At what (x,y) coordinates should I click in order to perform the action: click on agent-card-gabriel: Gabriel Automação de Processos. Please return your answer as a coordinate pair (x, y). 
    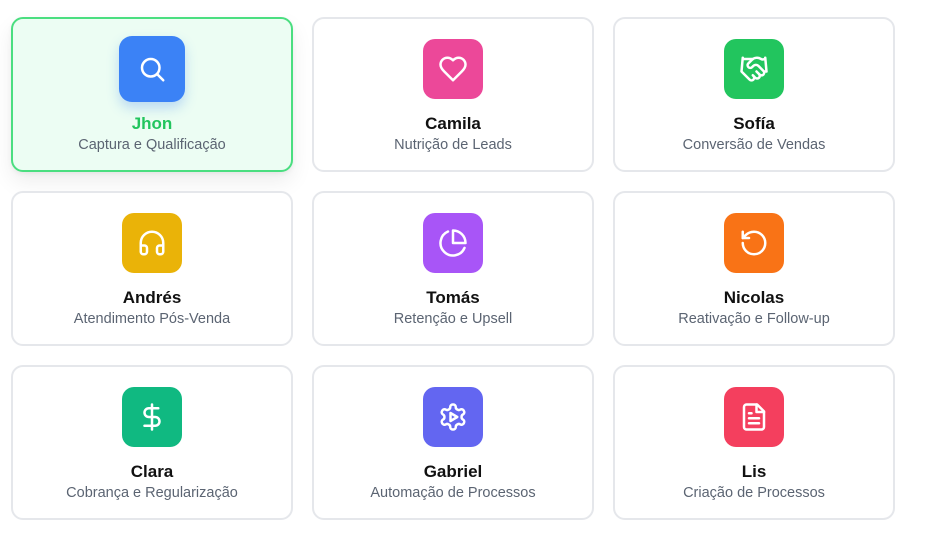
    Looking at the image, I should click on (453, 442).